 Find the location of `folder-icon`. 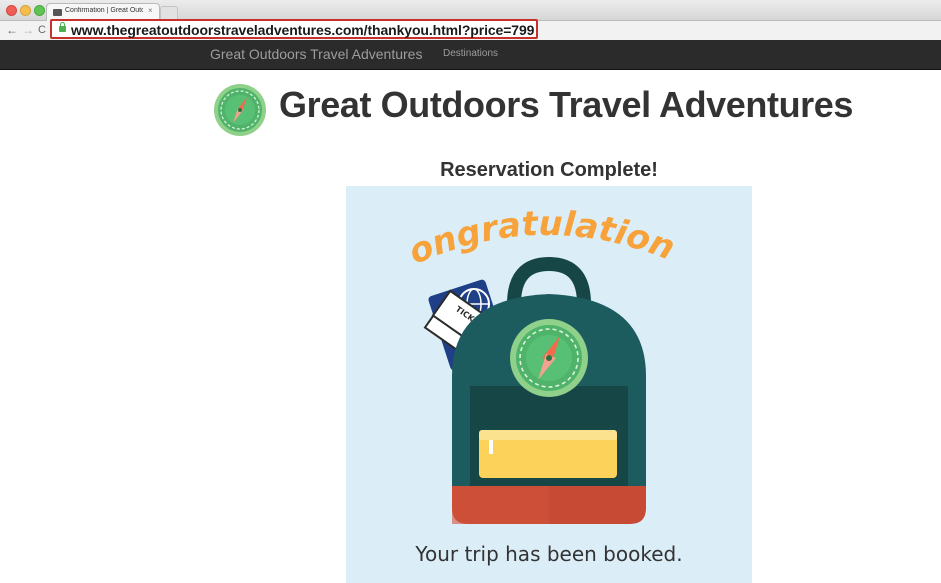

folder-icon is located at coordinates (57, 12).